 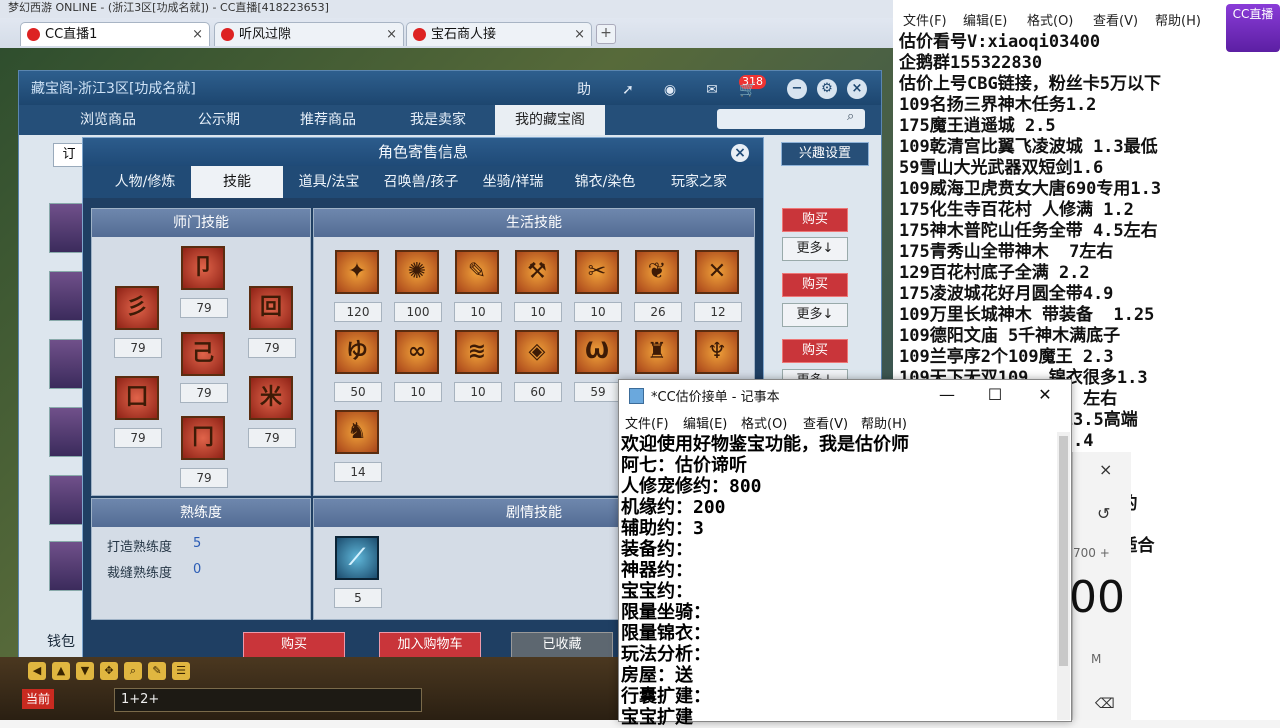 What do you see at coordinates (477, 272) in the screenshot?
I see `skill-icon: ✎` at bounding box center [477, 272].